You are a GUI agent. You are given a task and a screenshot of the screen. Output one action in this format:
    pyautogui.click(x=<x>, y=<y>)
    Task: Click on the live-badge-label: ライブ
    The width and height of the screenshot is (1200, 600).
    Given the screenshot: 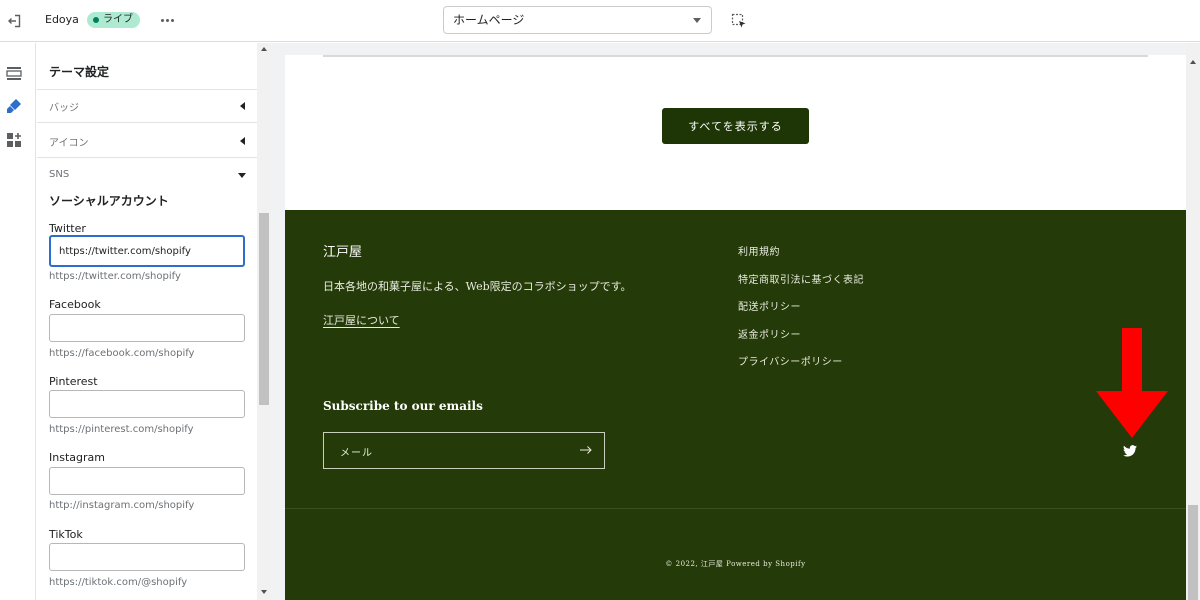 What is the action you would take?
    pyautogui.click(x=118, y=19)
    